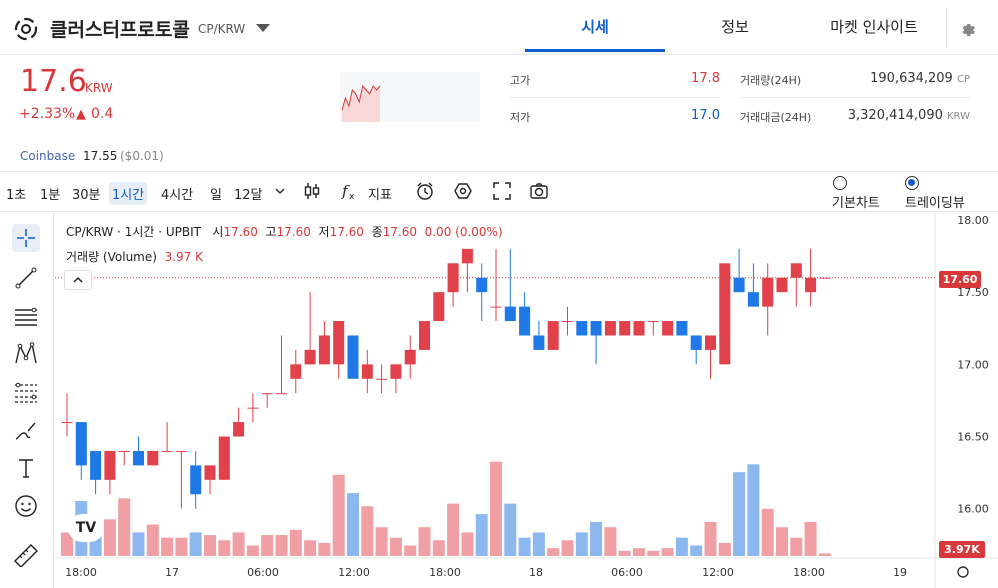 This screenshot has width=998, height=588. I want to click on indicator-button: 지표, so click(380, 193).